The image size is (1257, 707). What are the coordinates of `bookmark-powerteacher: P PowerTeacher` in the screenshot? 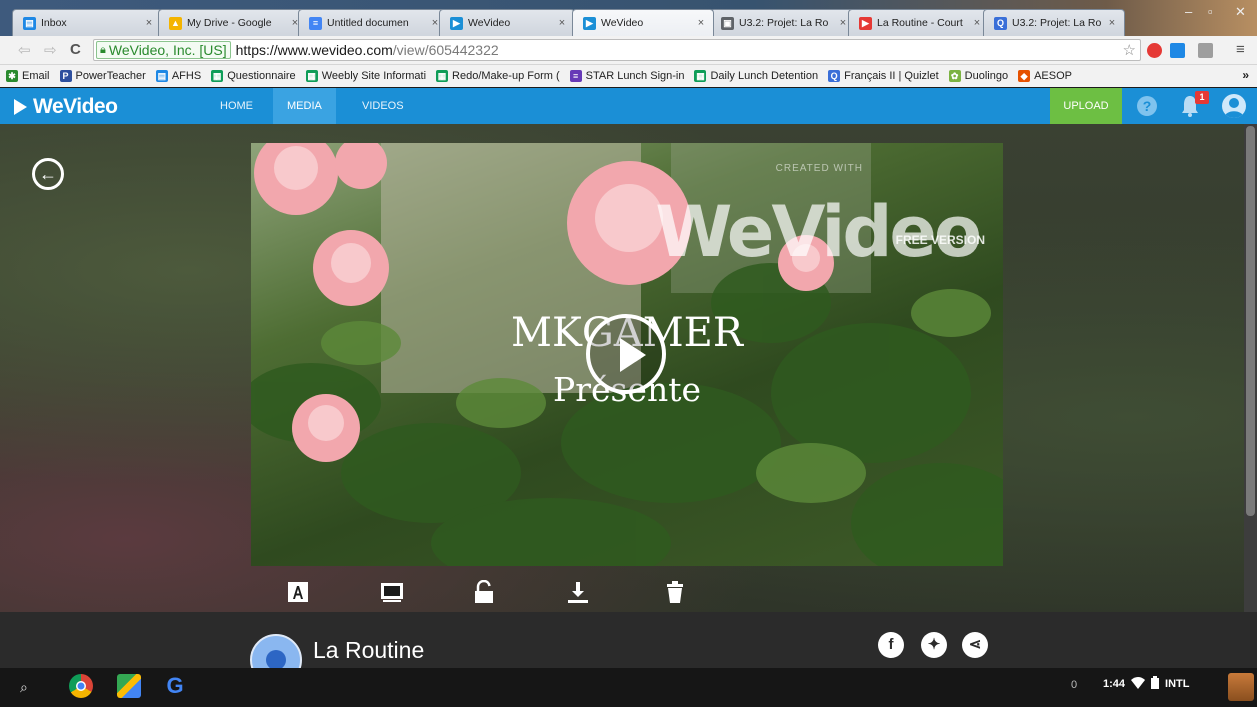 It's located at (102, 76).